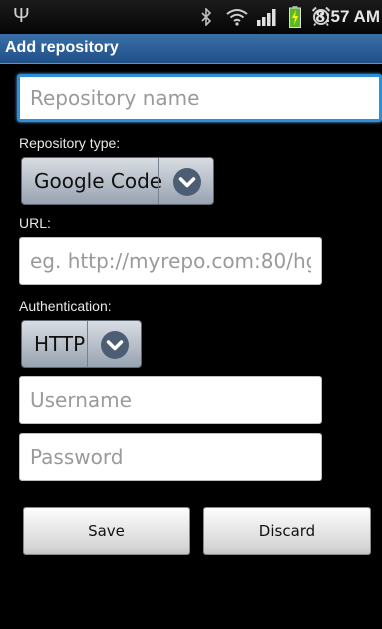  I want to click on username-input, so click(170, 400).